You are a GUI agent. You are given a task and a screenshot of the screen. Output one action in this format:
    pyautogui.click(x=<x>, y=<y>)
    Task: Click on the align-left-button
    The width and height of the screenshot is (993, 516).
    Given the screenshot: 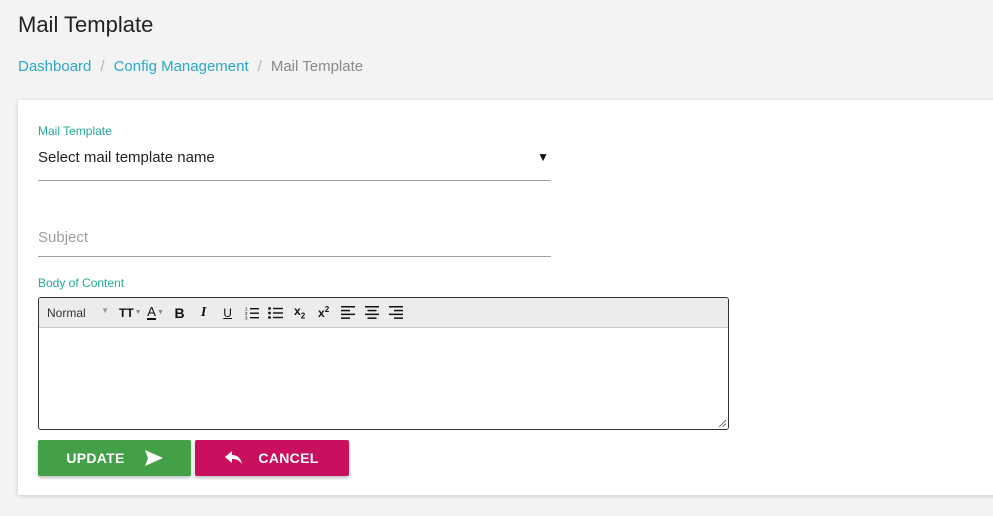 What is the action you would take?
    pyautogui.click(x=348, y=313)
    